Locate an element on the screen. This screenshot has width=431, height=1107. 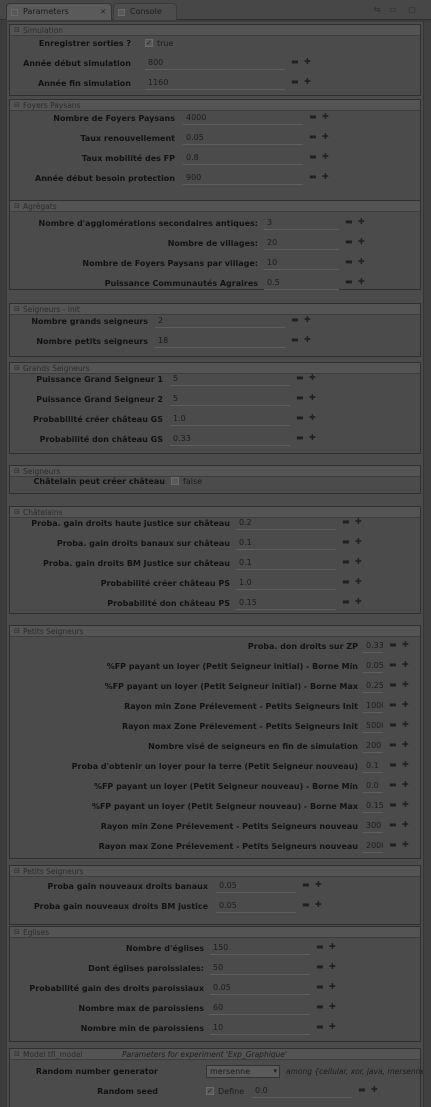
param-value-field: 5000 is located at coordinates (373, 726).